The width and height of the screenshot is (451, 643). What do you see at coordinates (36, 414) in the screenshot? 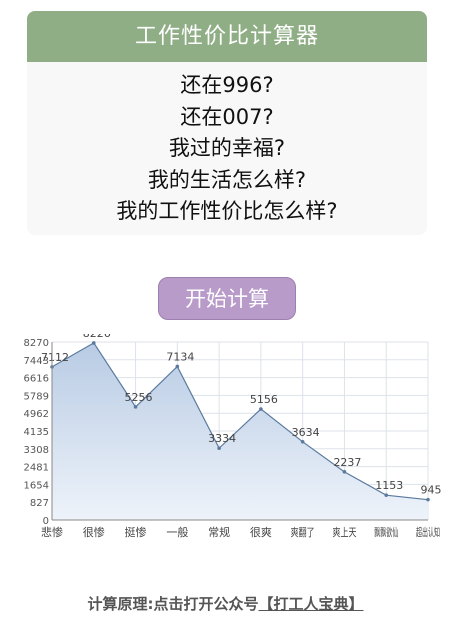
I see `y-tick-label: 4962` at bounding box center [36, 414].